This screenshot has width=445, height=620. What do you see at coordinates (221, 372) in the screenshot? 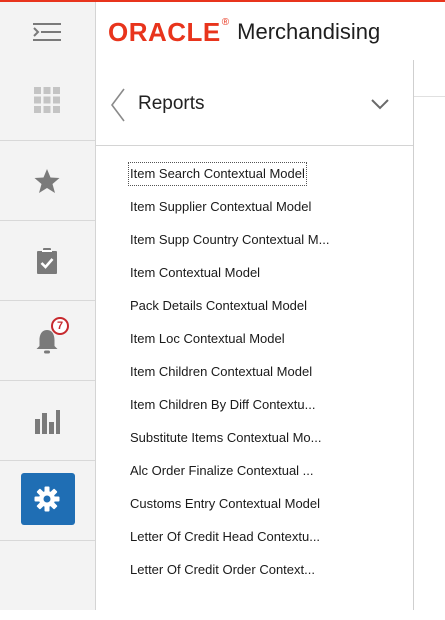
I see `report-link: Item Children Contextual Model` at bounding box center [221, 372].